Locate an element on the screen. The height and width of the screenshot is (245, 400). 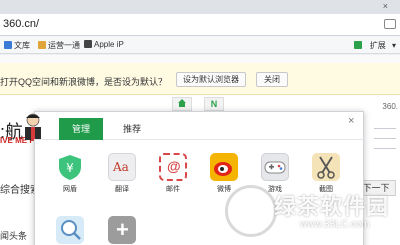
add-icon: + is located at coordinates (122, 230).